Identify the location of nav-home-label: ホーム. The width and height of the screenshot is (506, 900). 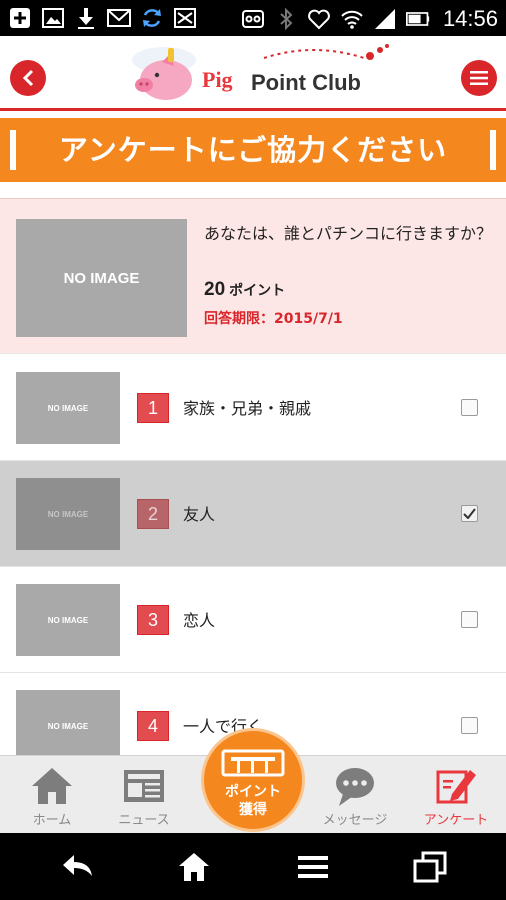
(52, 820).